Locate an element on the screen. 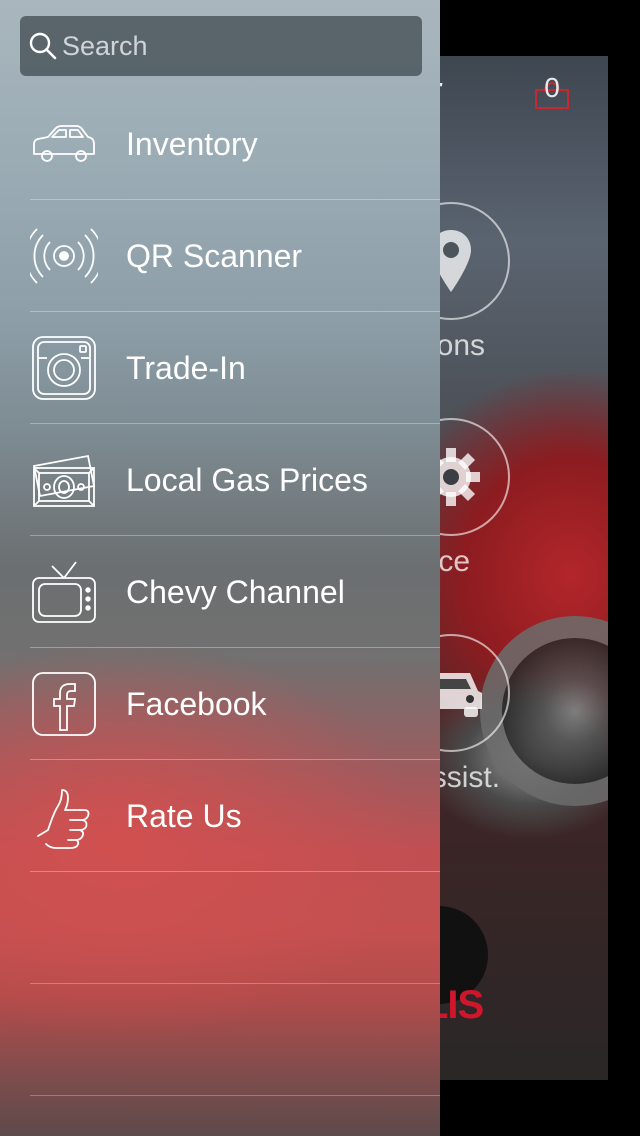 This screenshot has height=1136, width=640. menu-item-label: QR Scanner is located at coordinates (214, 256).